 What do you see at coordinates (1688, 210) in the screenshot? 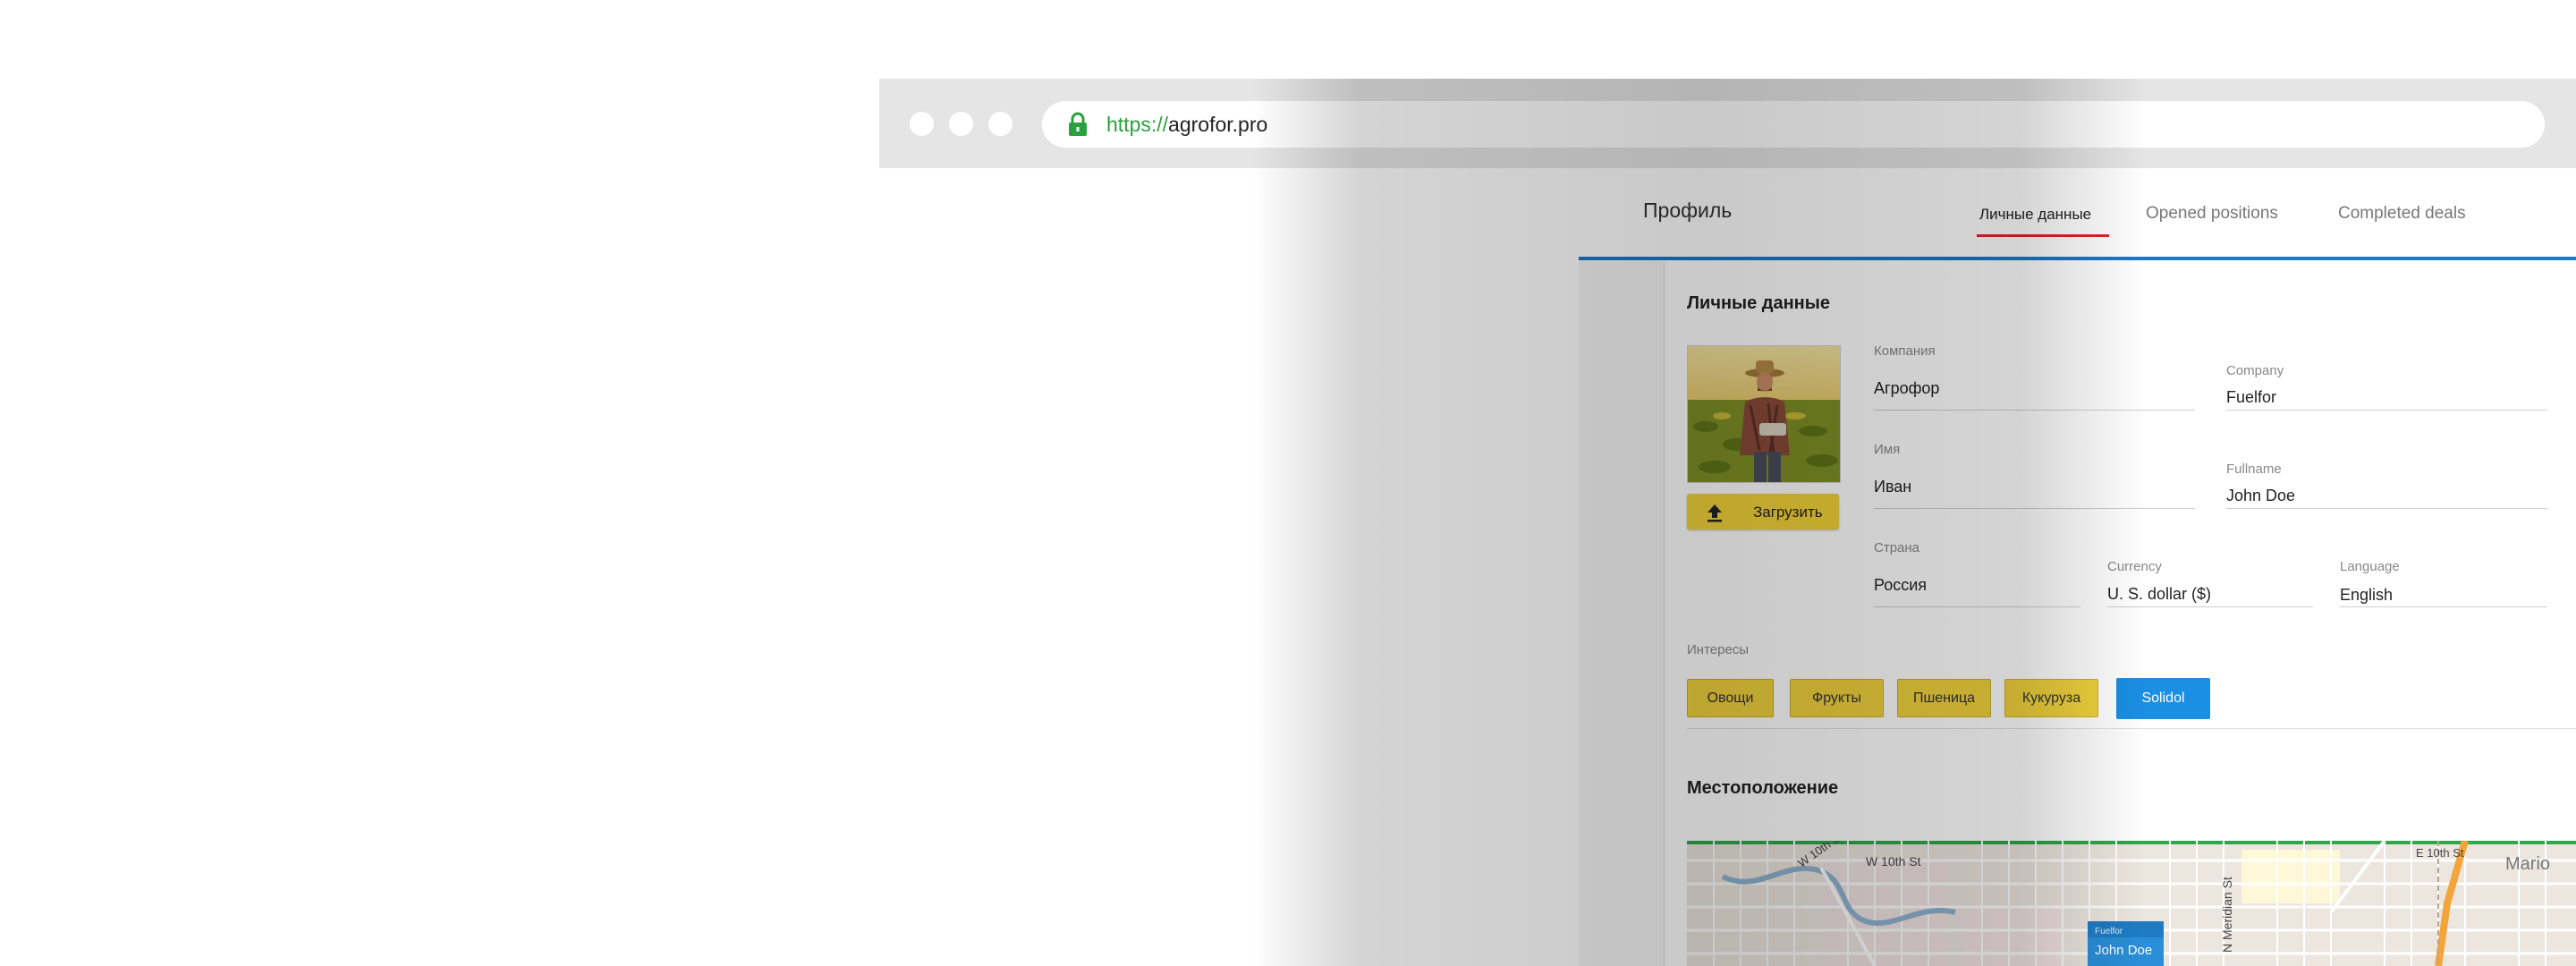
I see `page-title: Профиль` at bounding box center [1688, 210].